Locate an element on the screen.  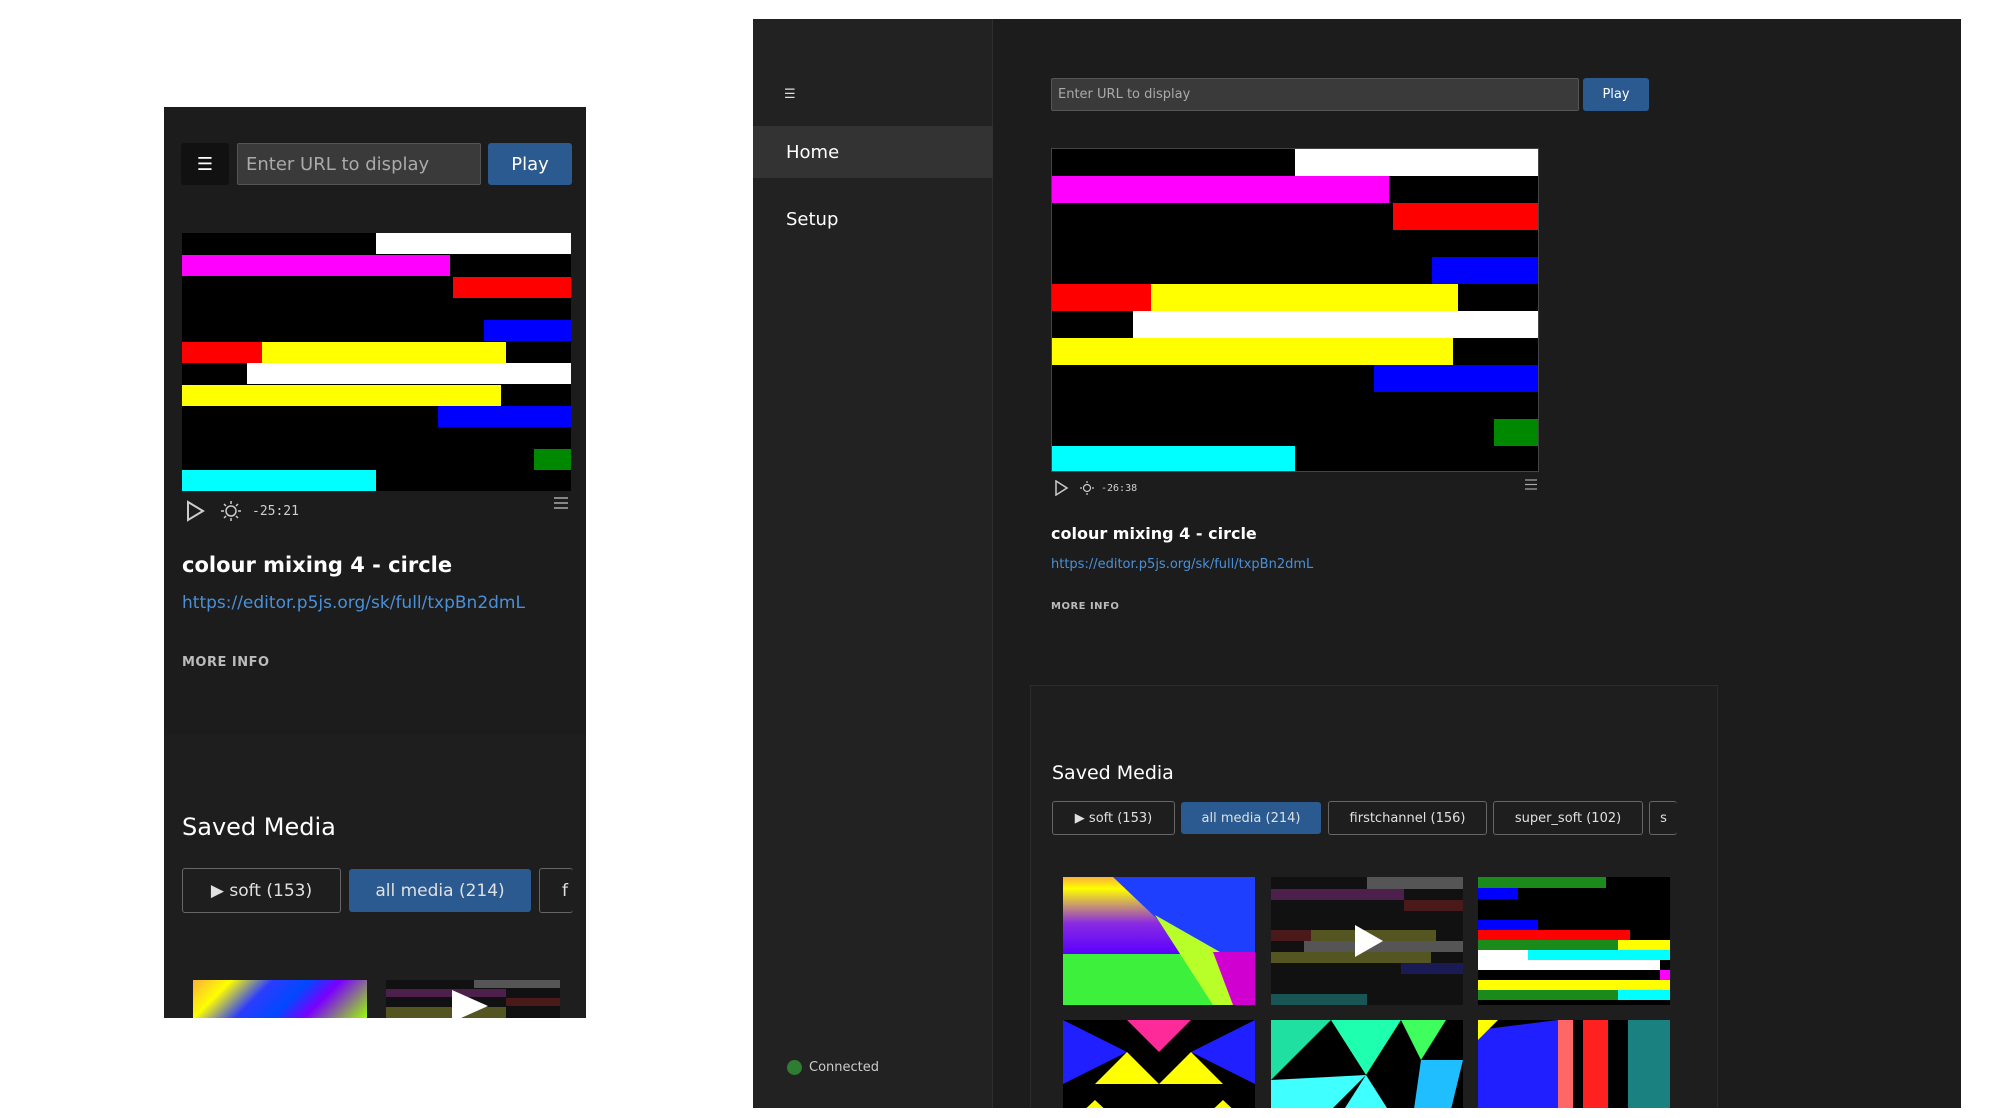
connection-status: Connected is located at coordinates (833, 1067).